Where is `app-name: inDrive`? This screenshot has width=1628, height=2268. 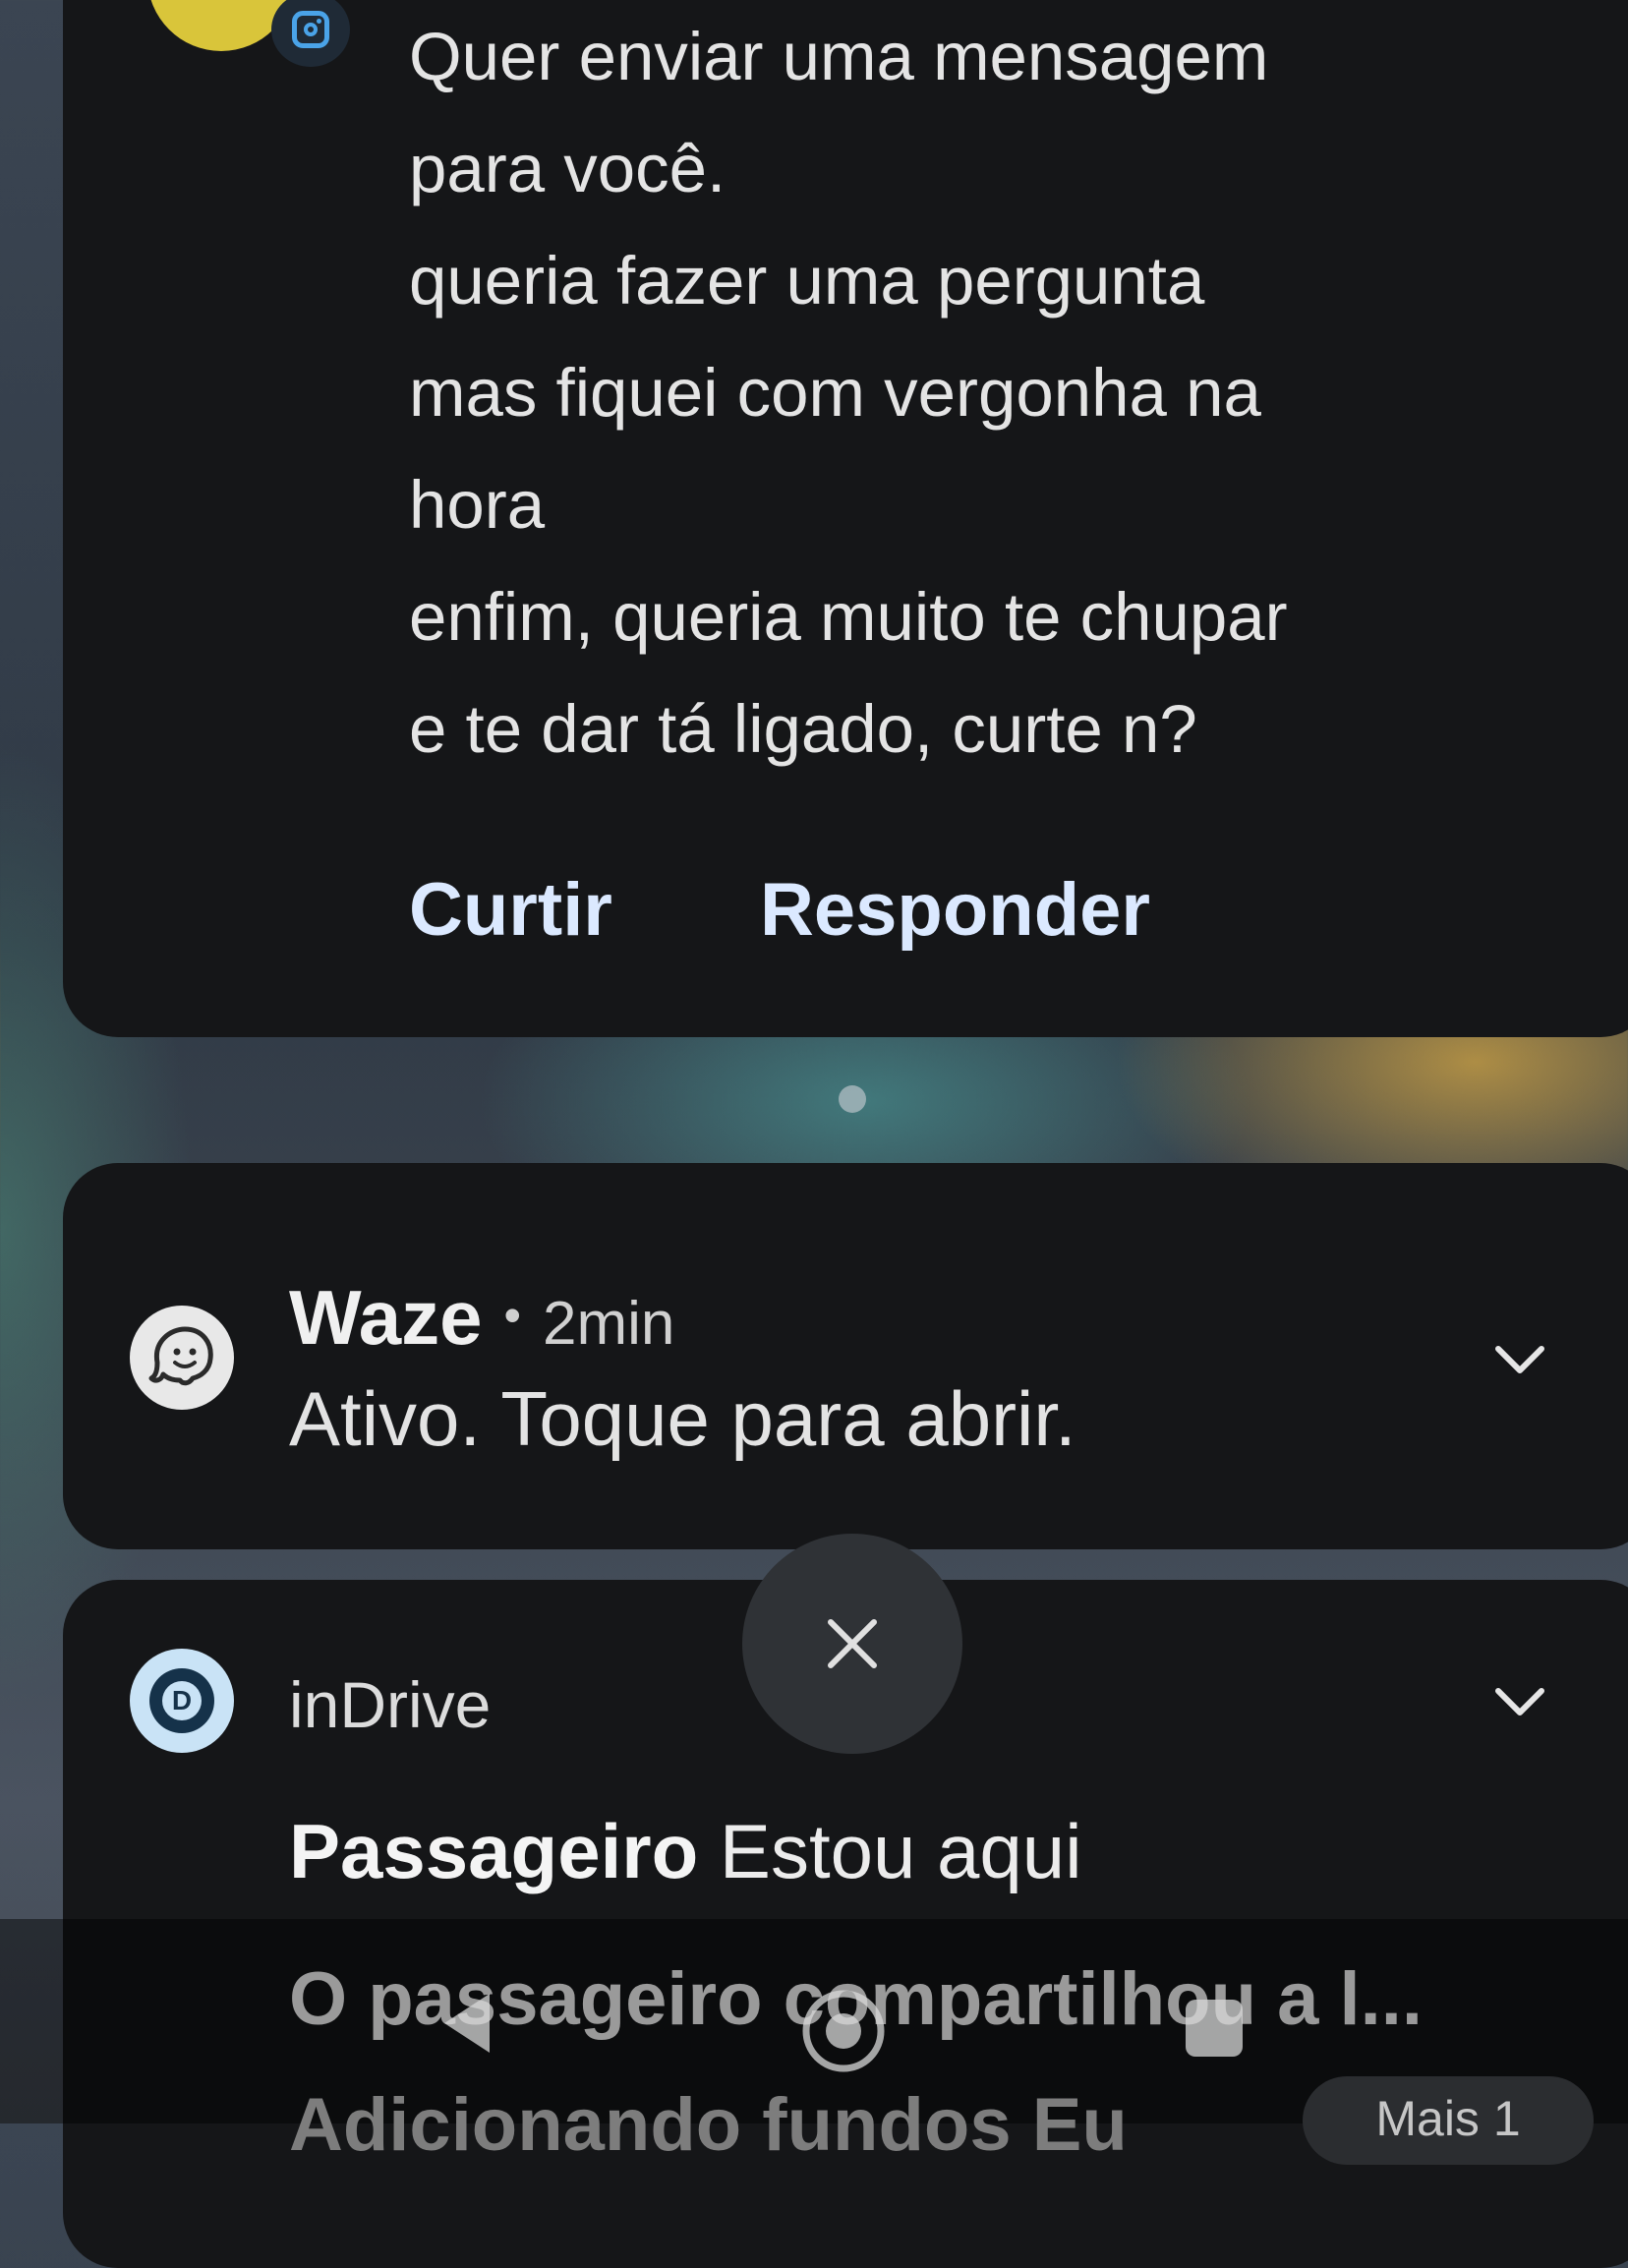
app-name: inDrive is located at coordinates (391, 1704).